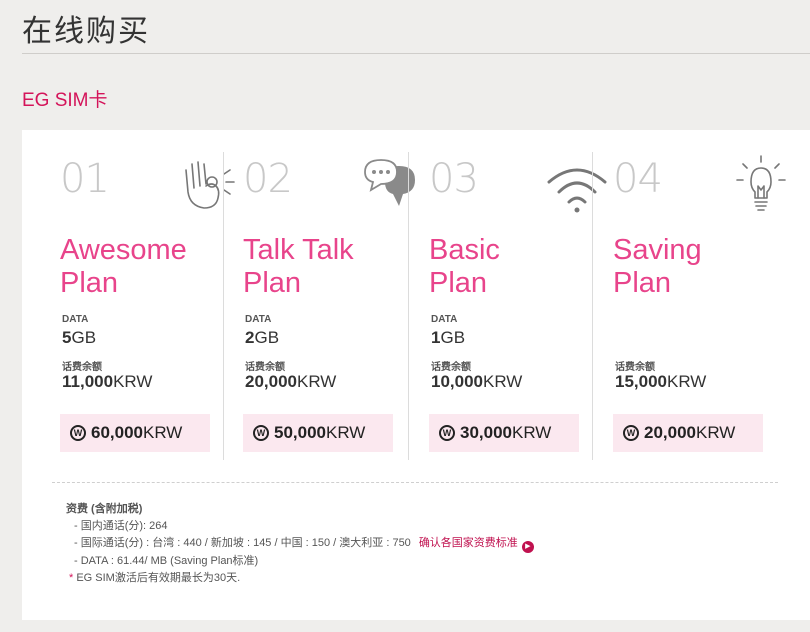  I want to click on balance-value: 10,000KRW, so click(476, 382).